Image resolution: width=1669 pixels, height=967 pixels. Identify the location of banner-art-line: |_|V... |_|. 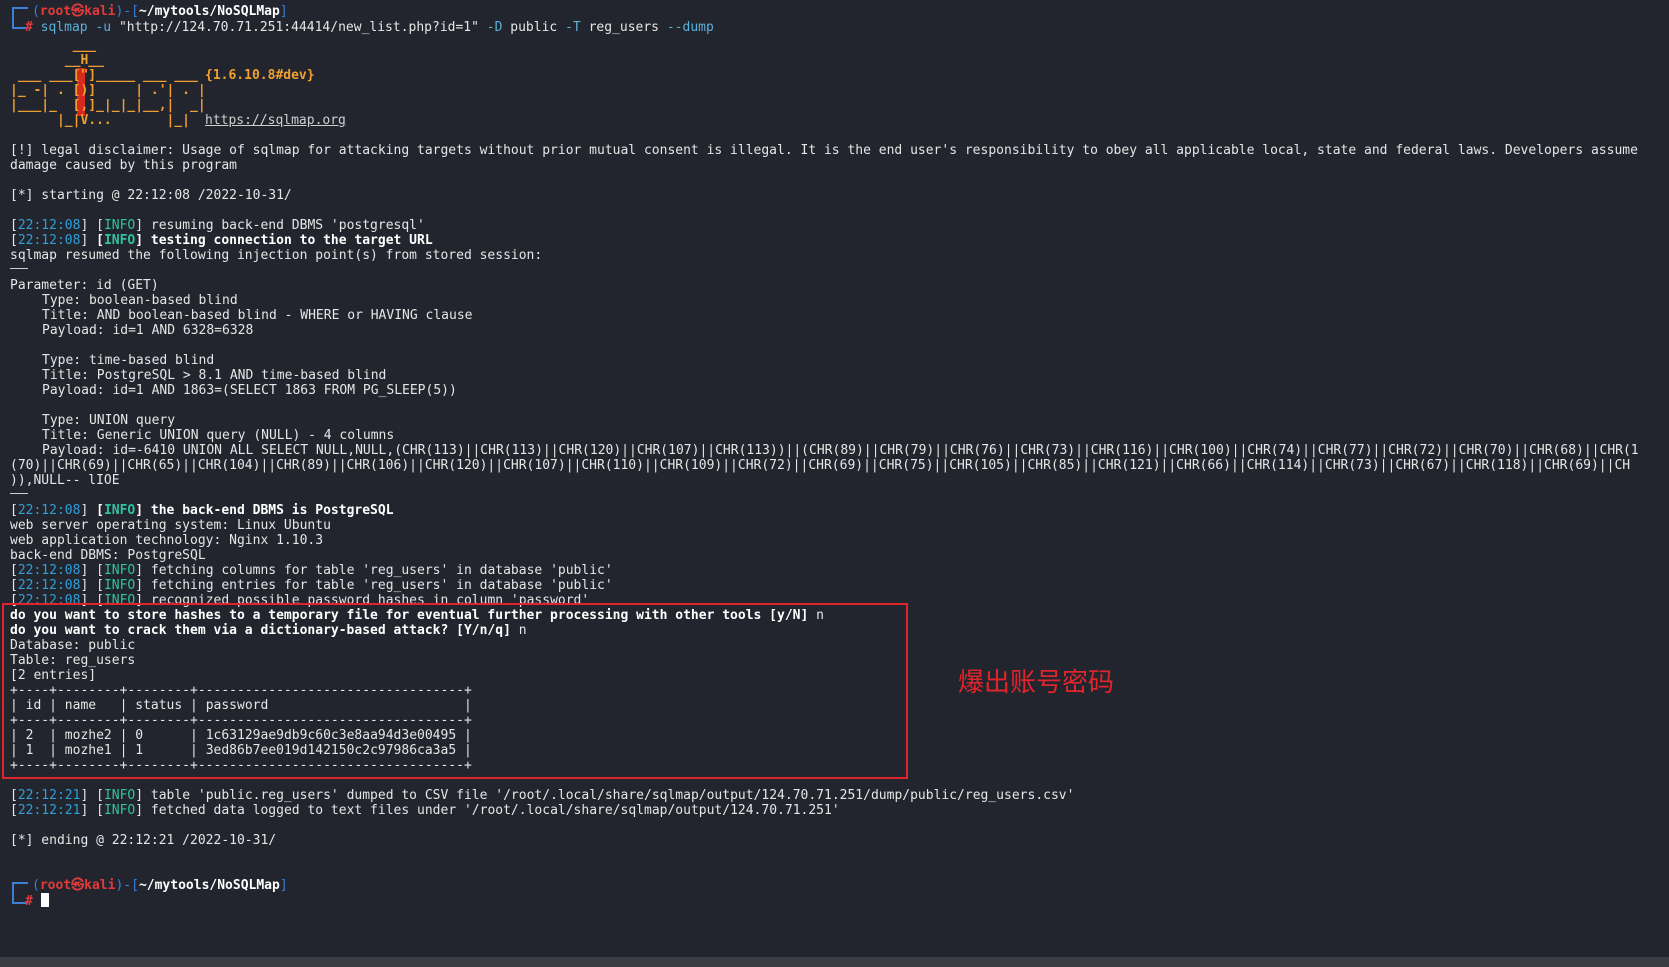
(100, 120).